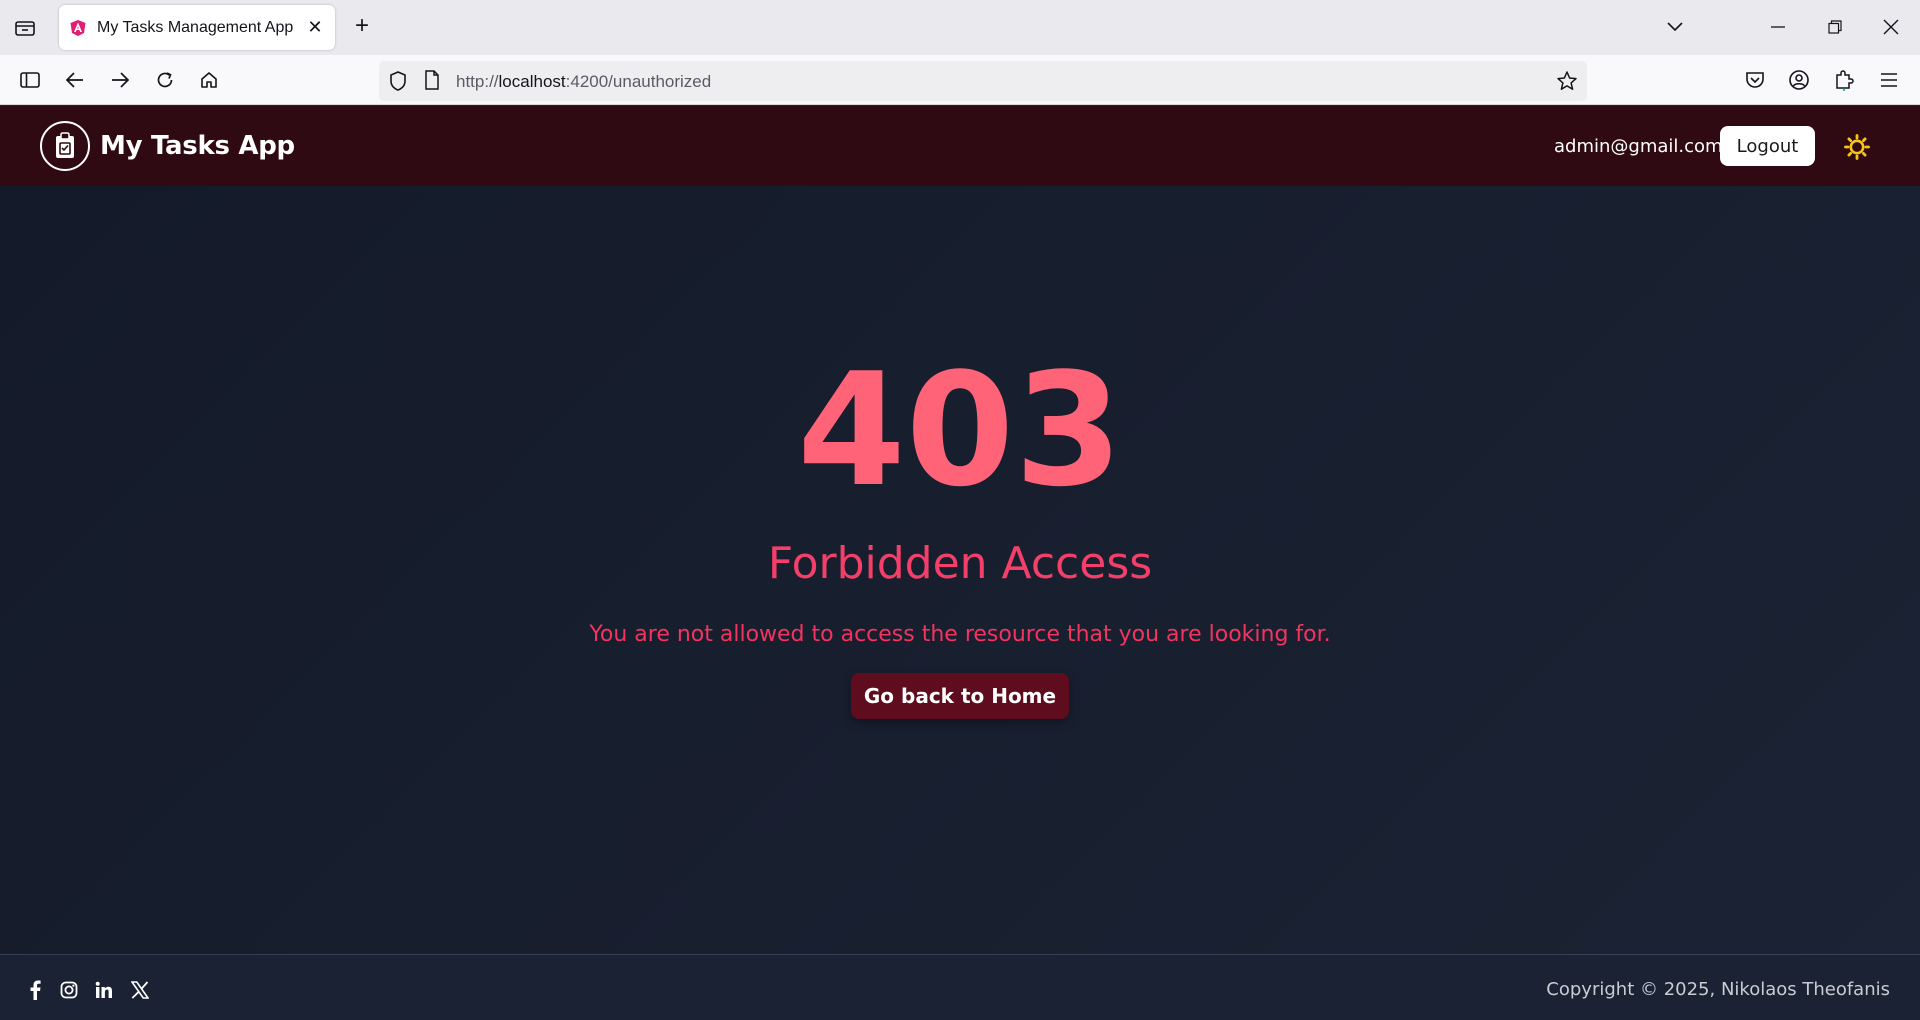 This screenshot has width=1920, height=1020. Describe the element at coordinates (1857, 147) in the screenshot. I see `sun-theme-toggle-icon` at that location.